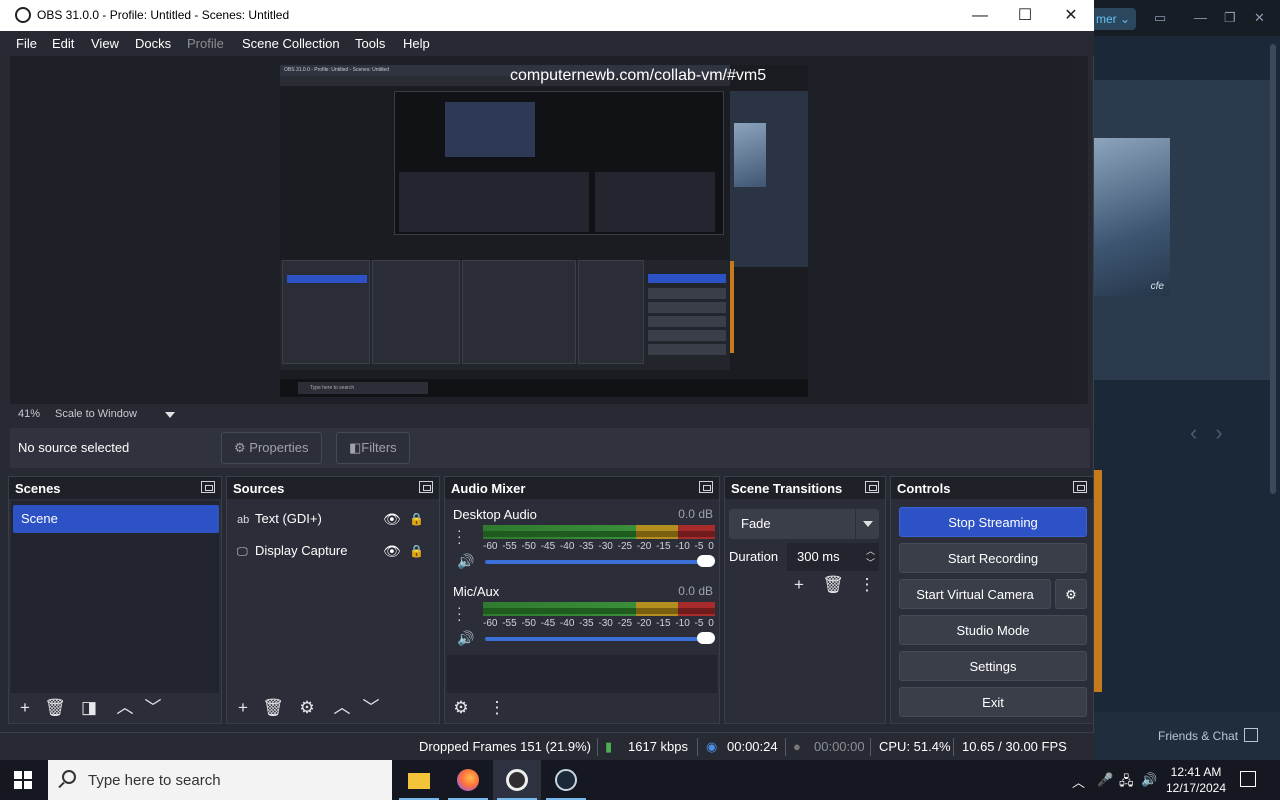  Describe the element at coordinates (1259, 18) in the screenshot. I see `steam-close-icon: ✕` at that location.